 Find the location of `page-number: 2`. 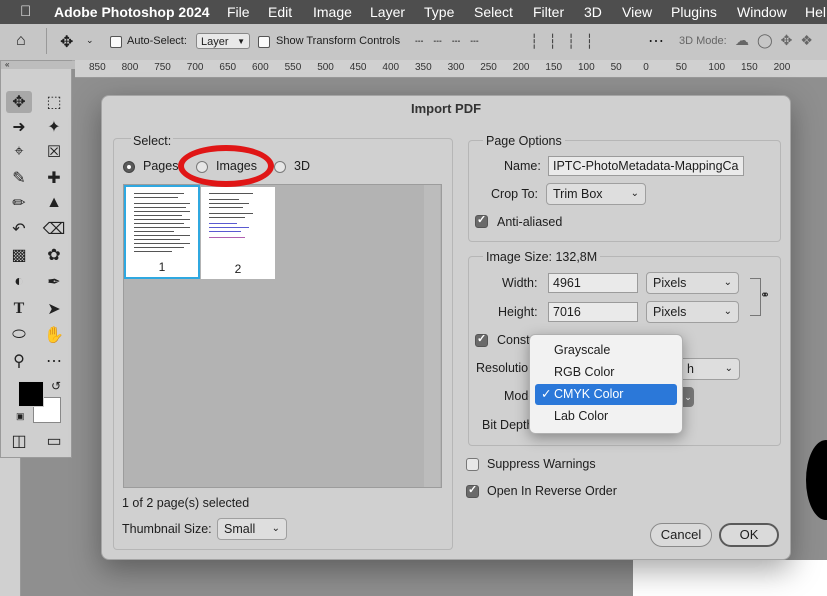

page-number: 2 is located at coordinates (238, 269).